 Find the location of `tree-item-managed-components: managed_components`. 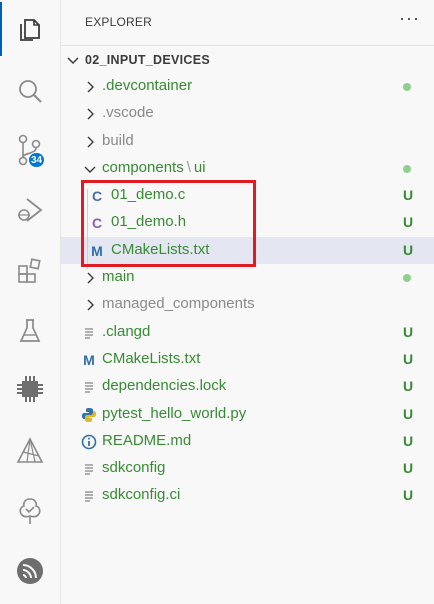

tree-item-managed-components: managed_components is located at coordinates (247, 304).